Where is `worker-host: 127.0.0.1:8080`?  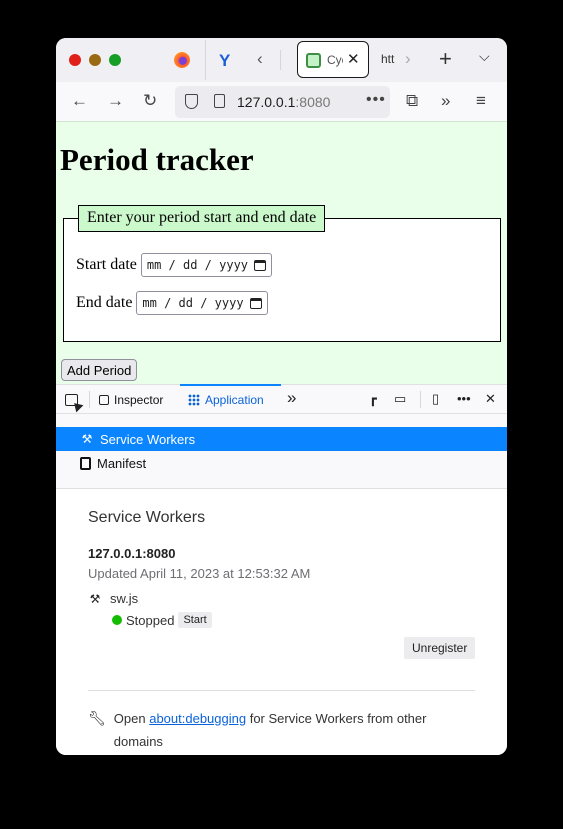
worker-host: 127.0.0.1:8080 is located at coordinates (132, 553).